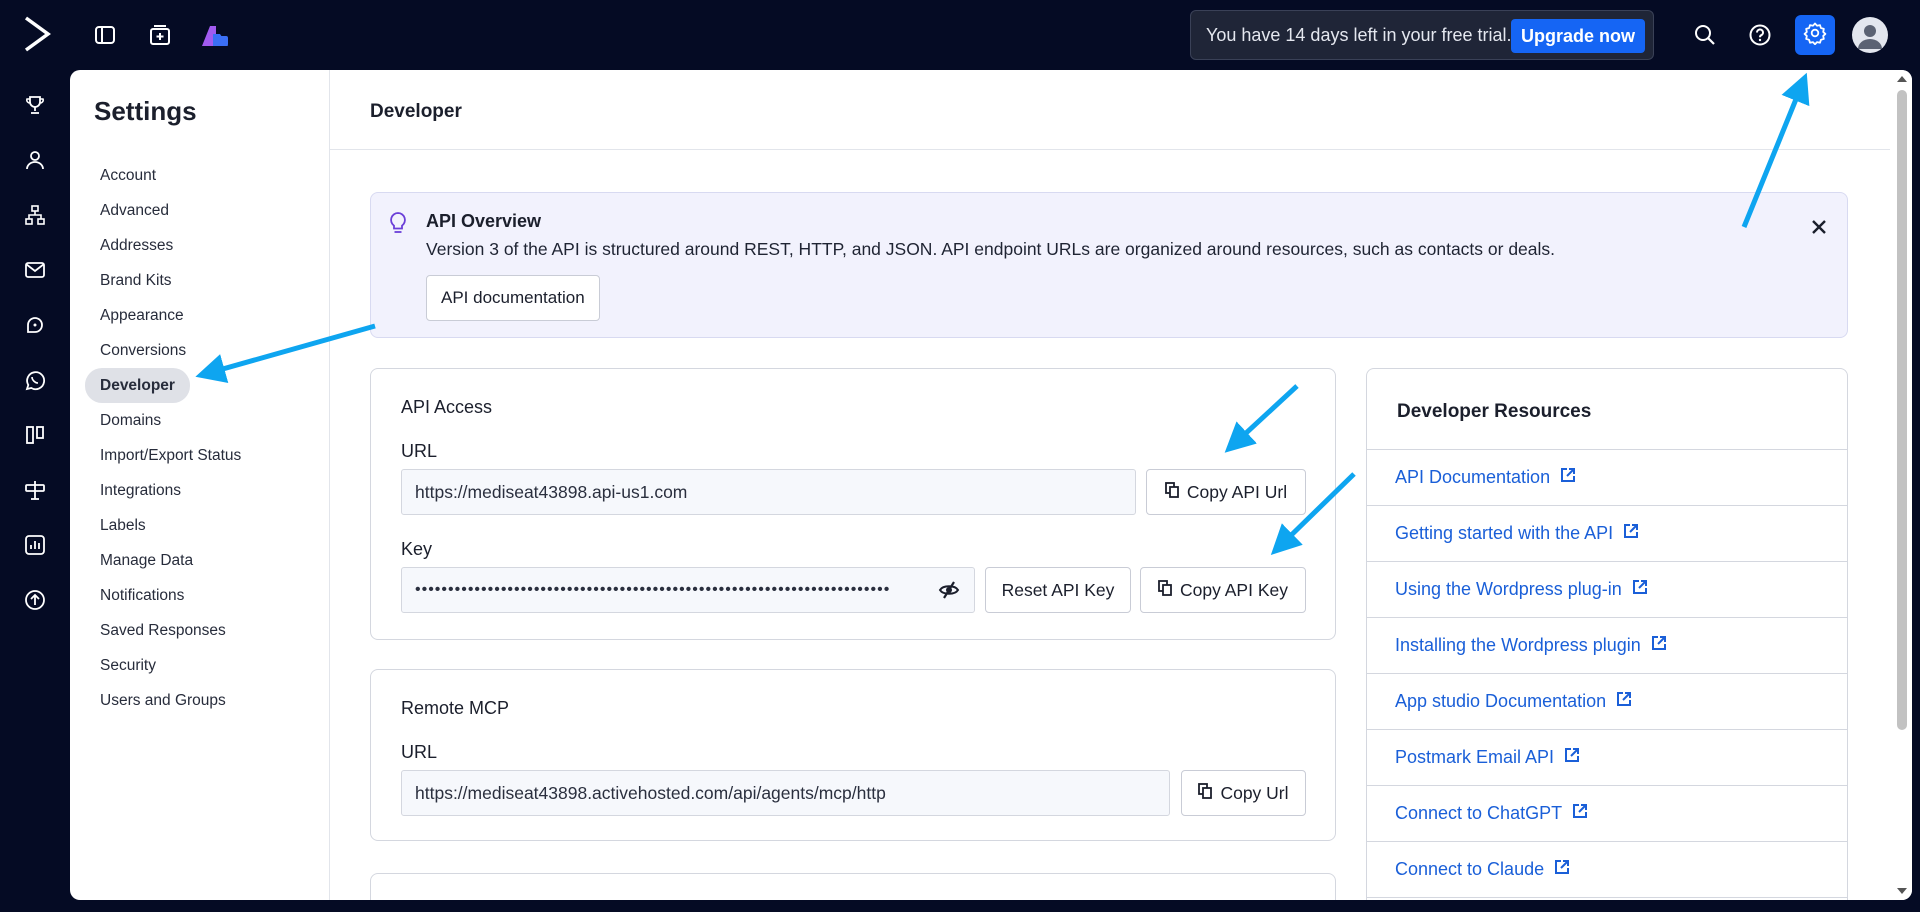  I want to click on gear-icon, so click(1815, 35).